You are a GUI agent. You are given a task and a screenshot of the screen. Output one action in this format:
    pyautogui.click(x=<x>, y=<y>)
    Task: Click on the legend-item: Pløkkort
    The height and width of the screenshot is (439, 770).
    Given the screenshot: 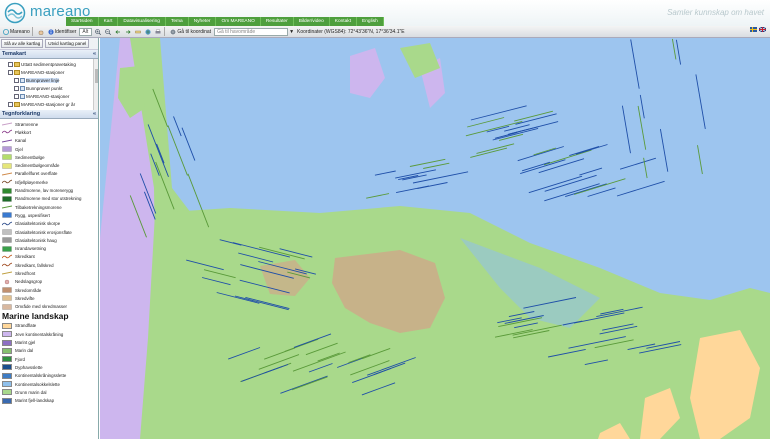 What is the action you would take?
    pyautogui.click(x=49, y=132)
    